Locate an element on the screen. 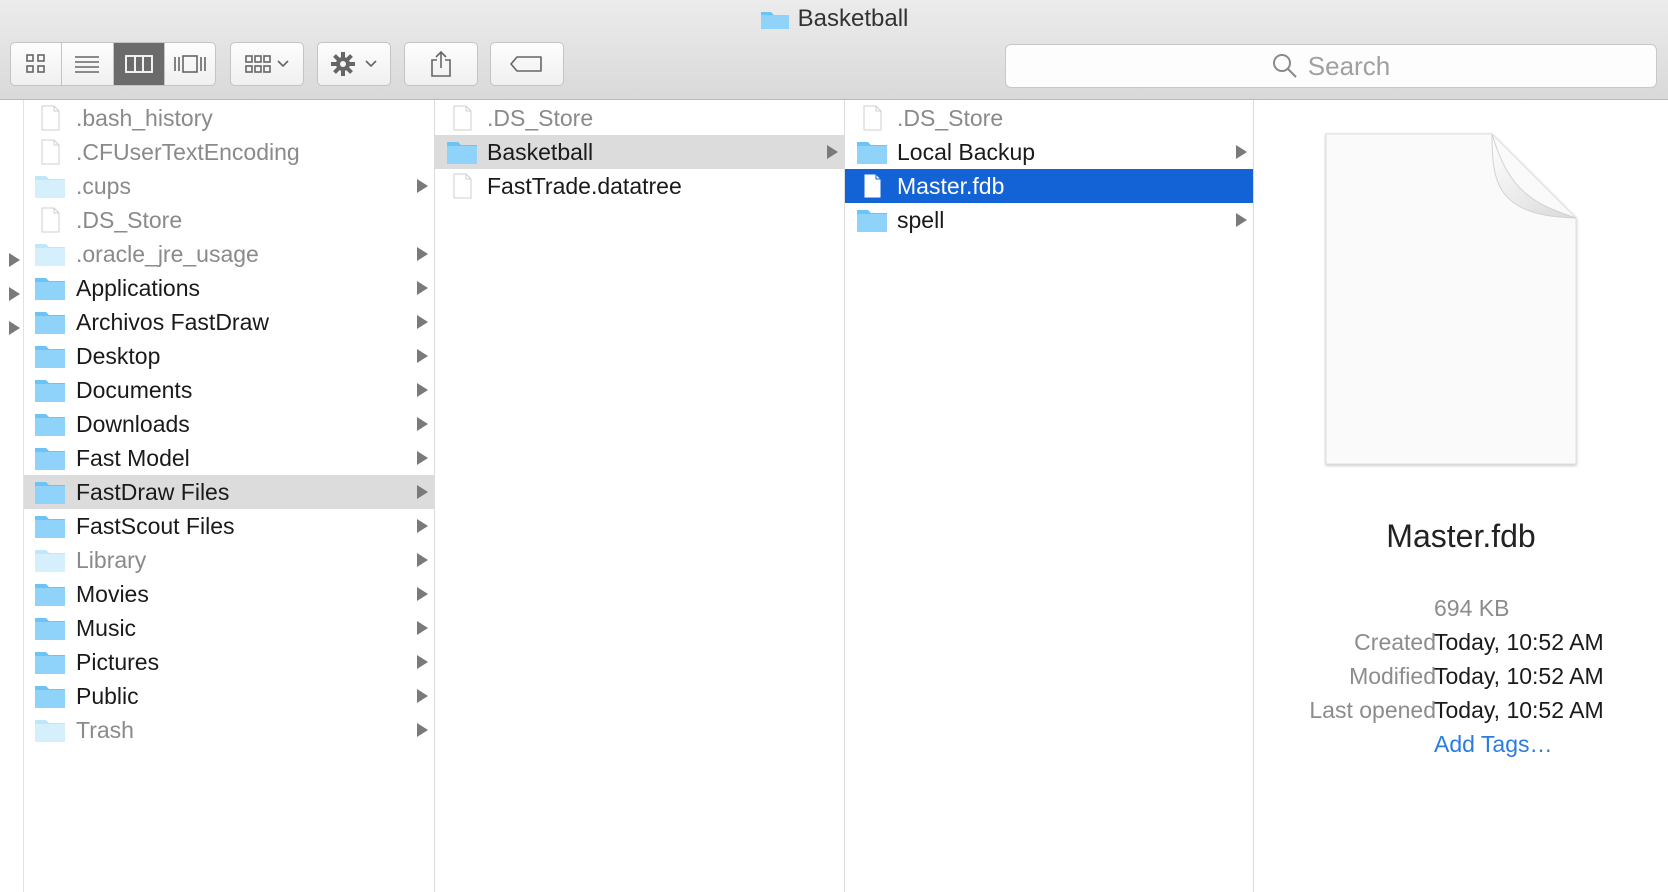  list-item: Applications is located at coordinates (229, 288).